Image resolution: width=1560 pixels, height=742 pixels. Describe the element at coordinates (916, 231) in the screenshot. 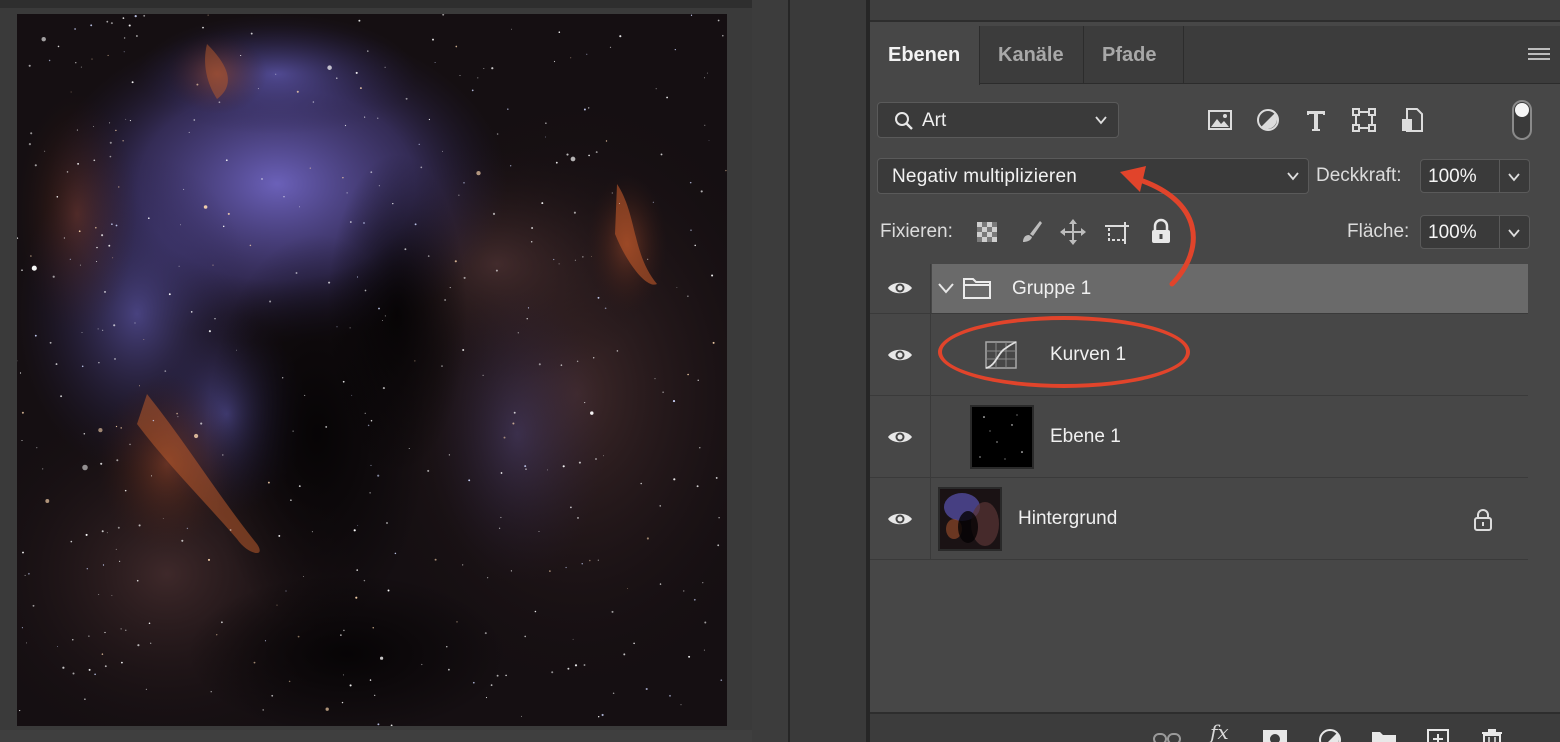

I see `lock-label: Fixieren:` at that location.